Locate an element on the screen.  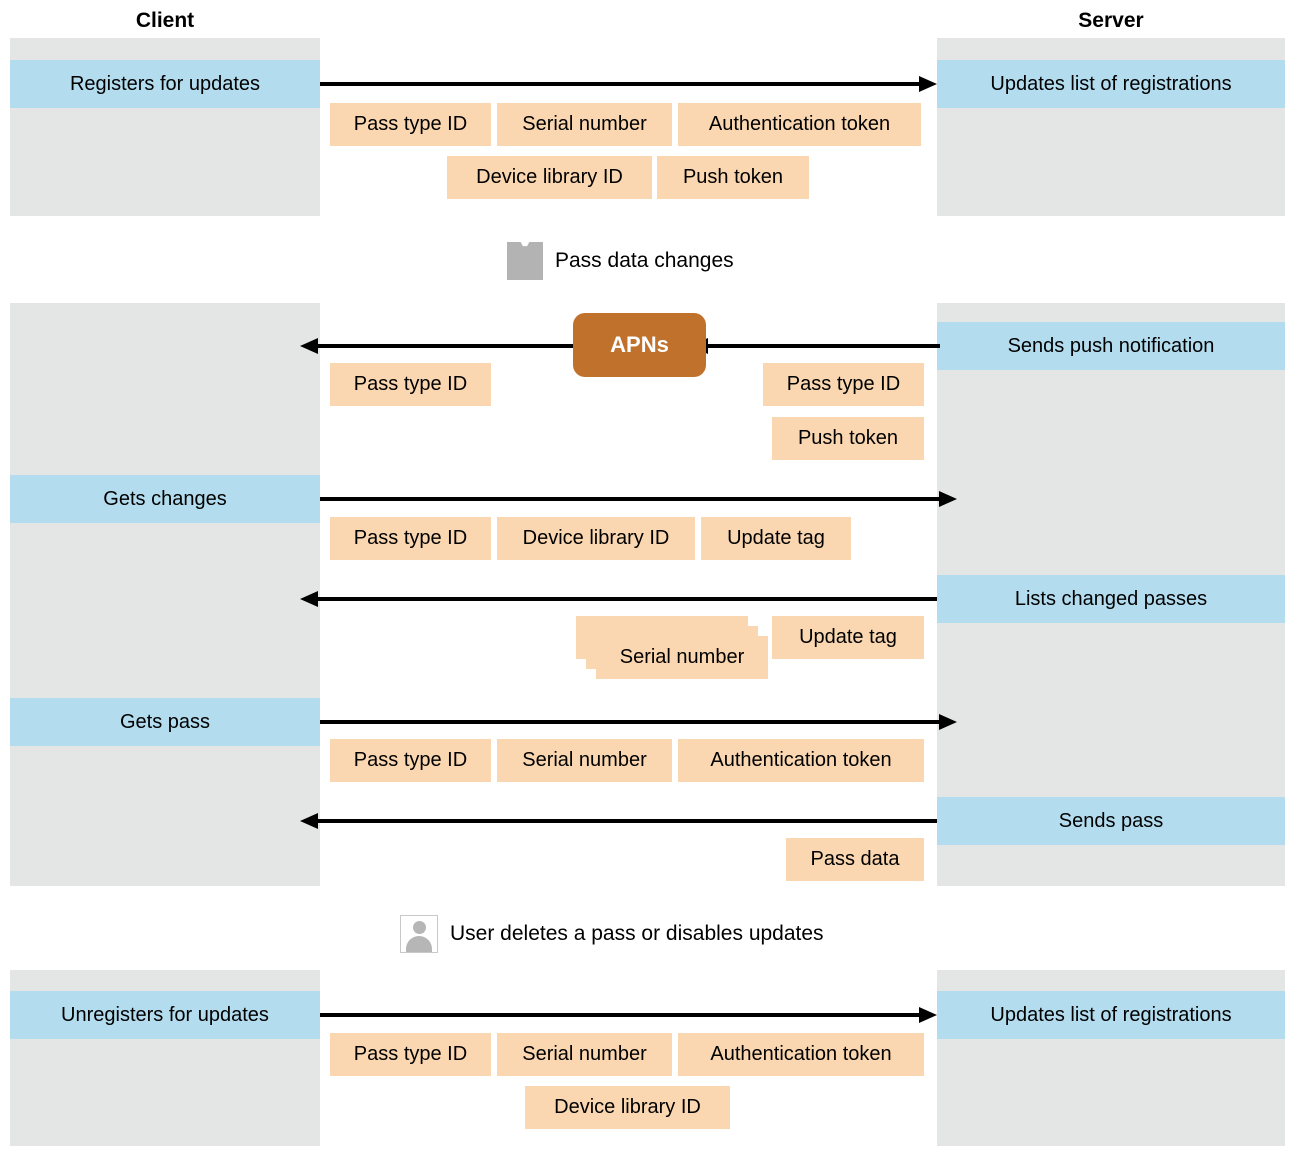
arrow-get-changes-request is located at coordinates (638, 499).